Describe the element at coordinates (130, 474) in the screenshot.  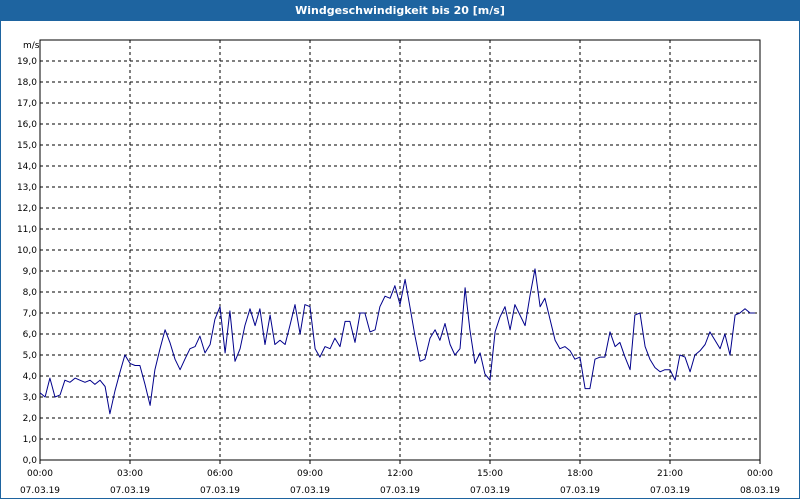
I see `x-tick-time-label: 03:00` at that location.